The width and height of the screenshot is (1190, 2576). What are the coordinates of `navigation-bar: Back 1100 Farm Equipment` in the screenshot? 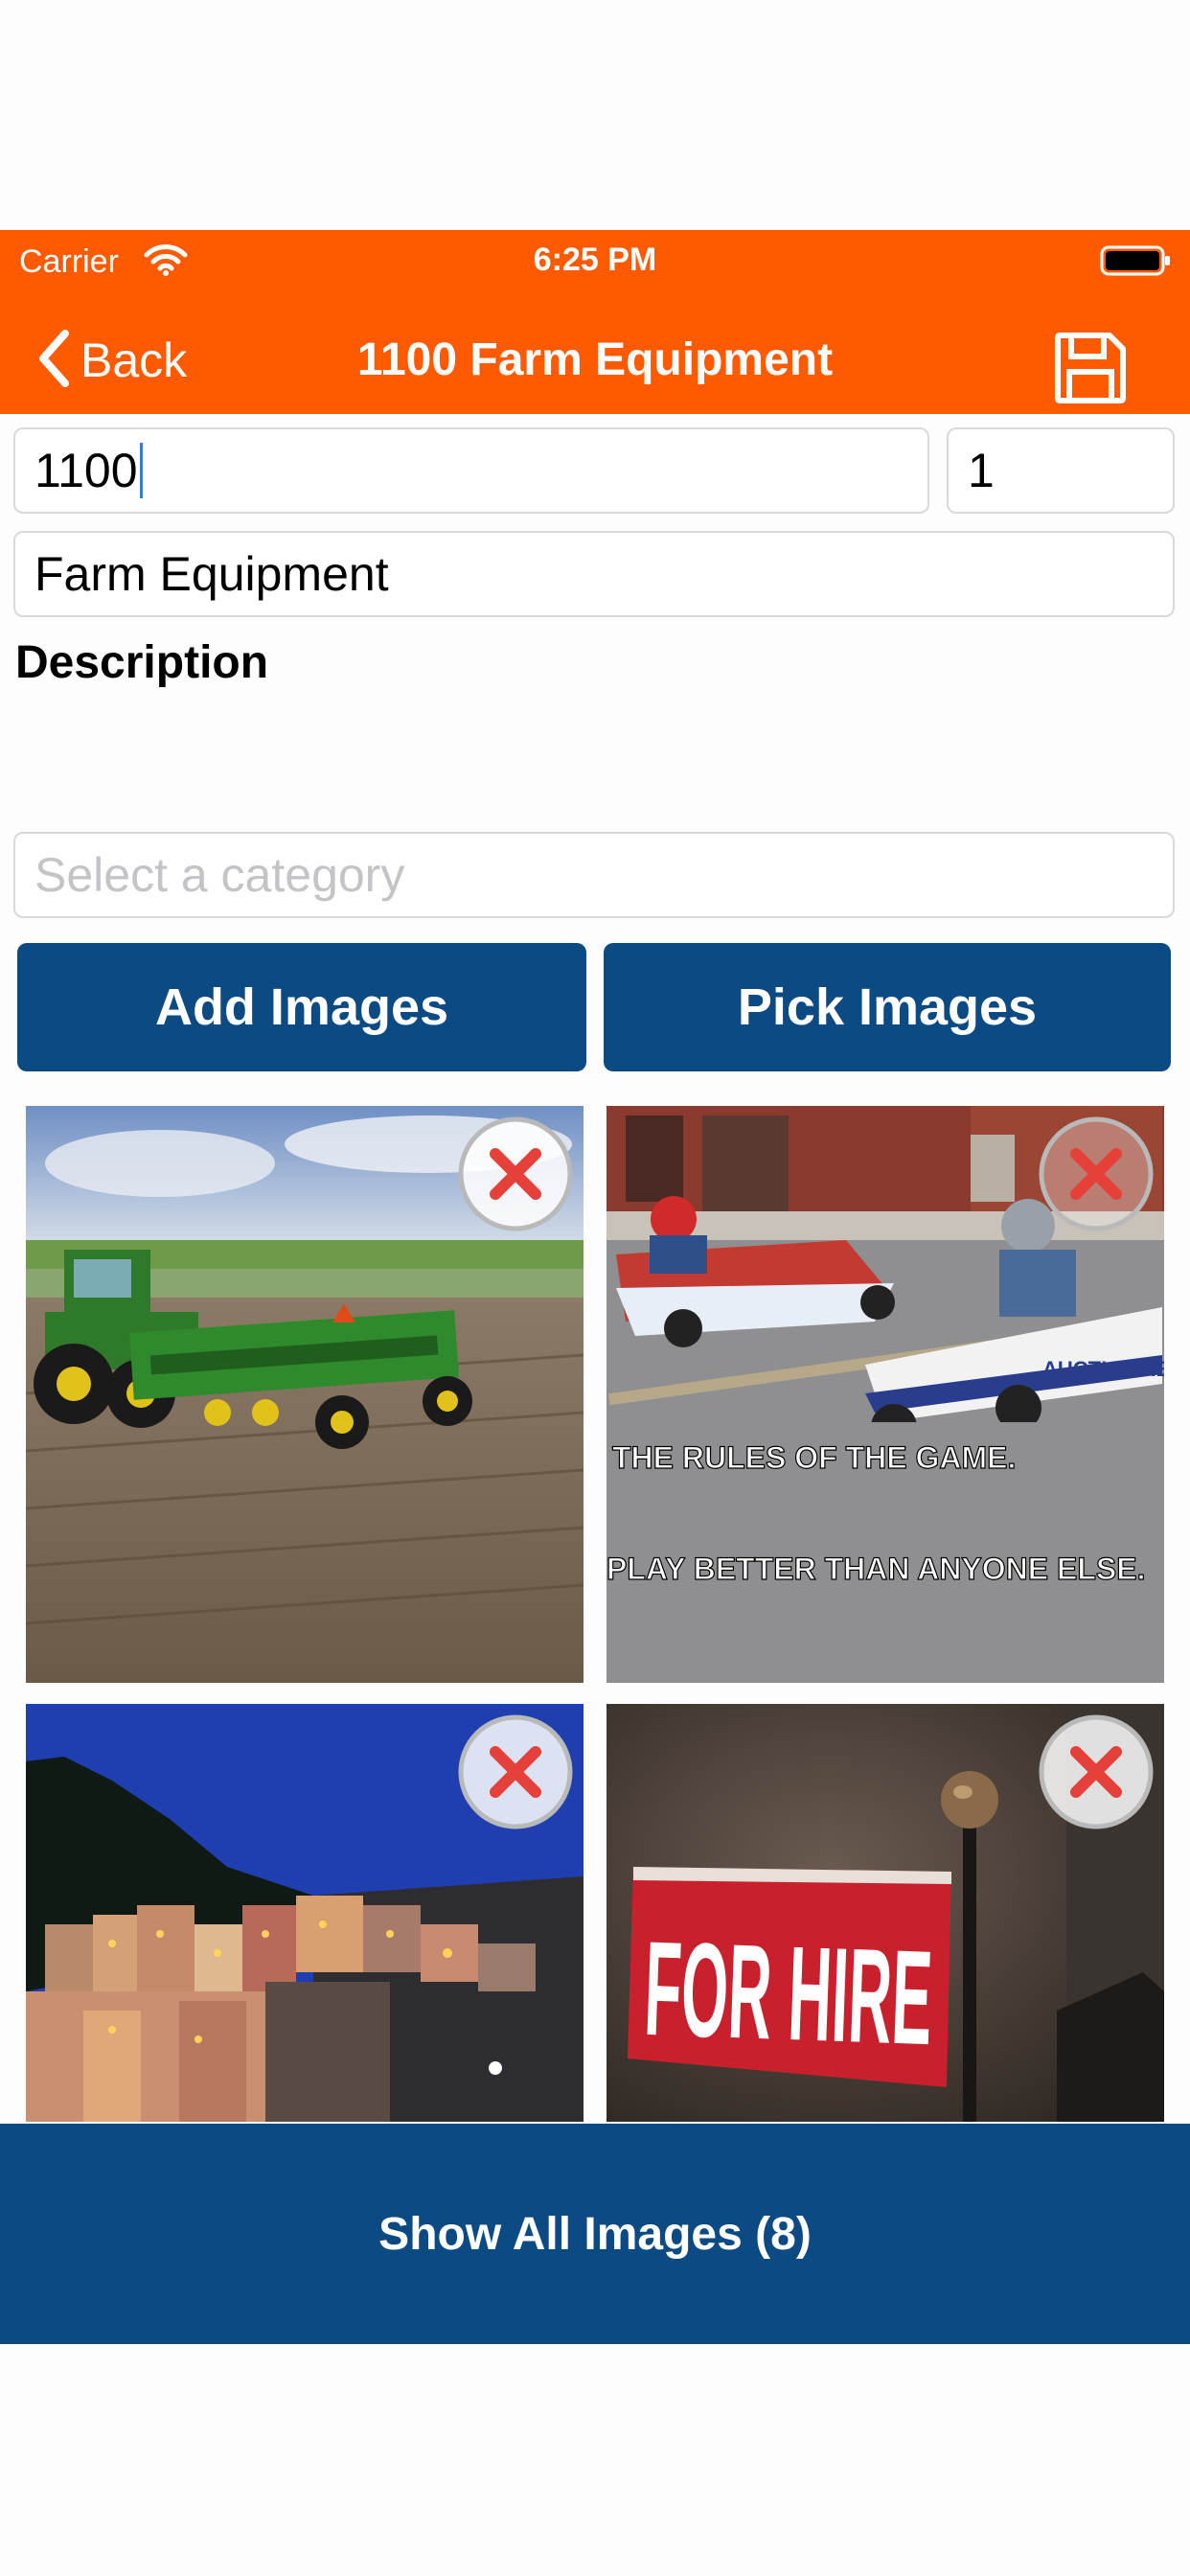 It's located at (595, 360).